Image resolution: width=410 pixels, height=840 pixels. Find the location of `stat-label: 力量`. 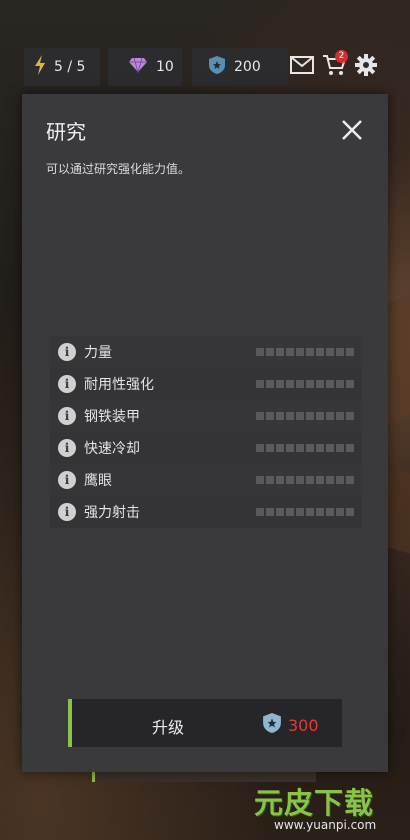

stat-label: 力量 is located at coordinates (98, 353).